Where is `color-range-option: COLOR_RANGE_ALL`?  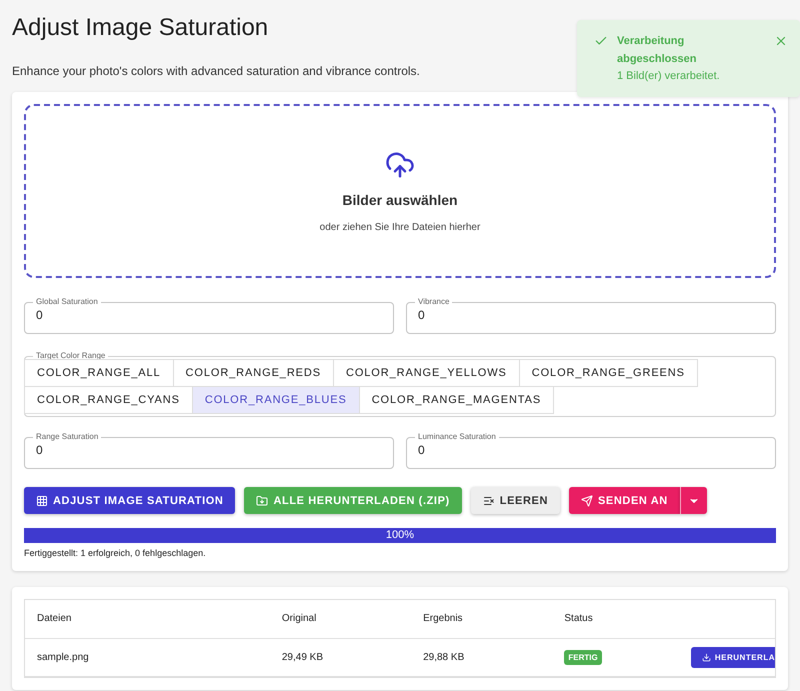 color-range-option: COLOR_RANGE_ALL is located at coordinates (99, 373).